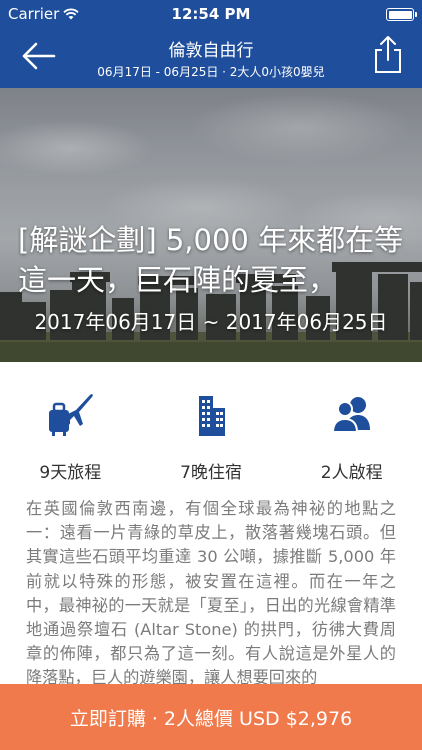 This screenshot has height=750, width=422. I want to click on people-icon, so click(350, 415).